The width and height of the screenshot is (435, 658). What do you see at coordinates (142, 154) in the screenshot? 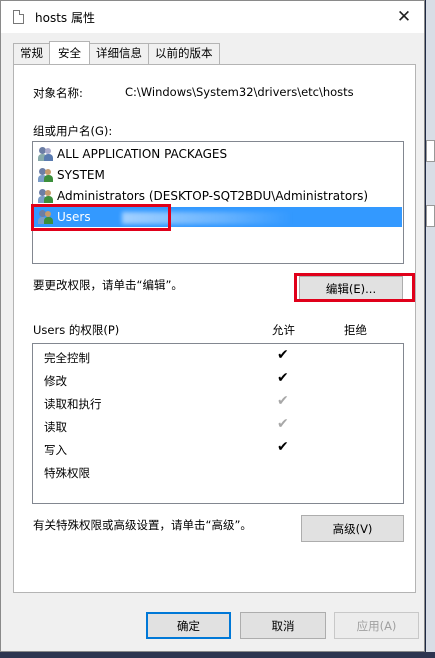
I see `user-name: ALL APPLICATION PACKAGES` at bounding box center [142, 154].